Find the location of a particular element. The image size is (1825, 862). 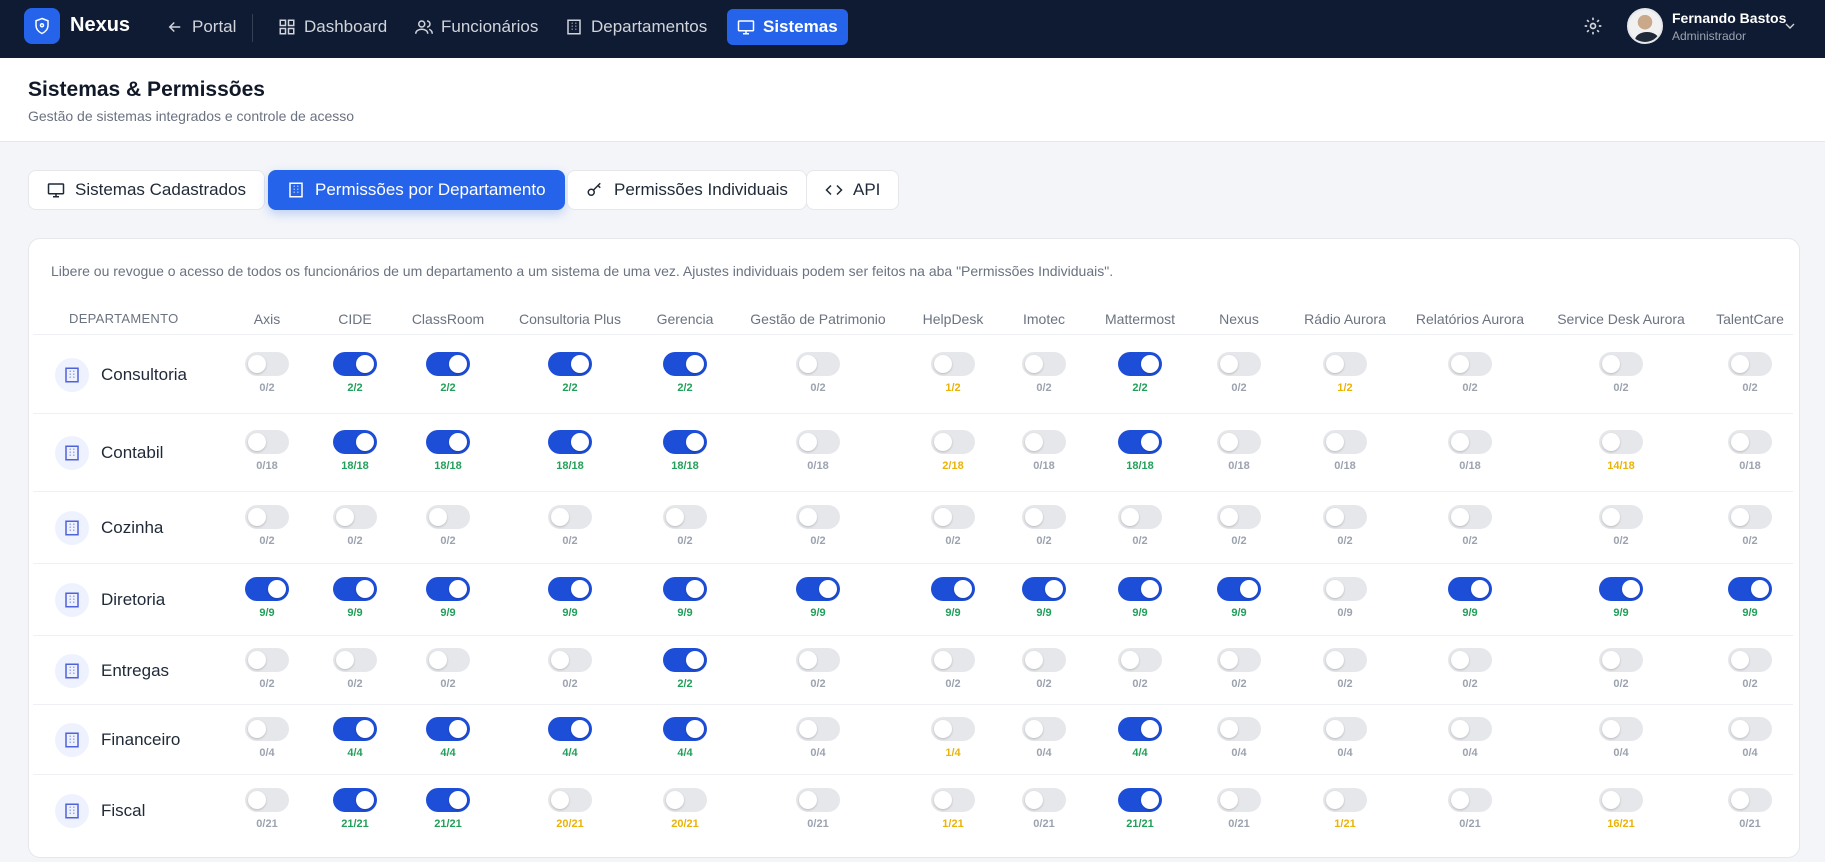

nav-portal: Portal is located at coordinates (201, 27).